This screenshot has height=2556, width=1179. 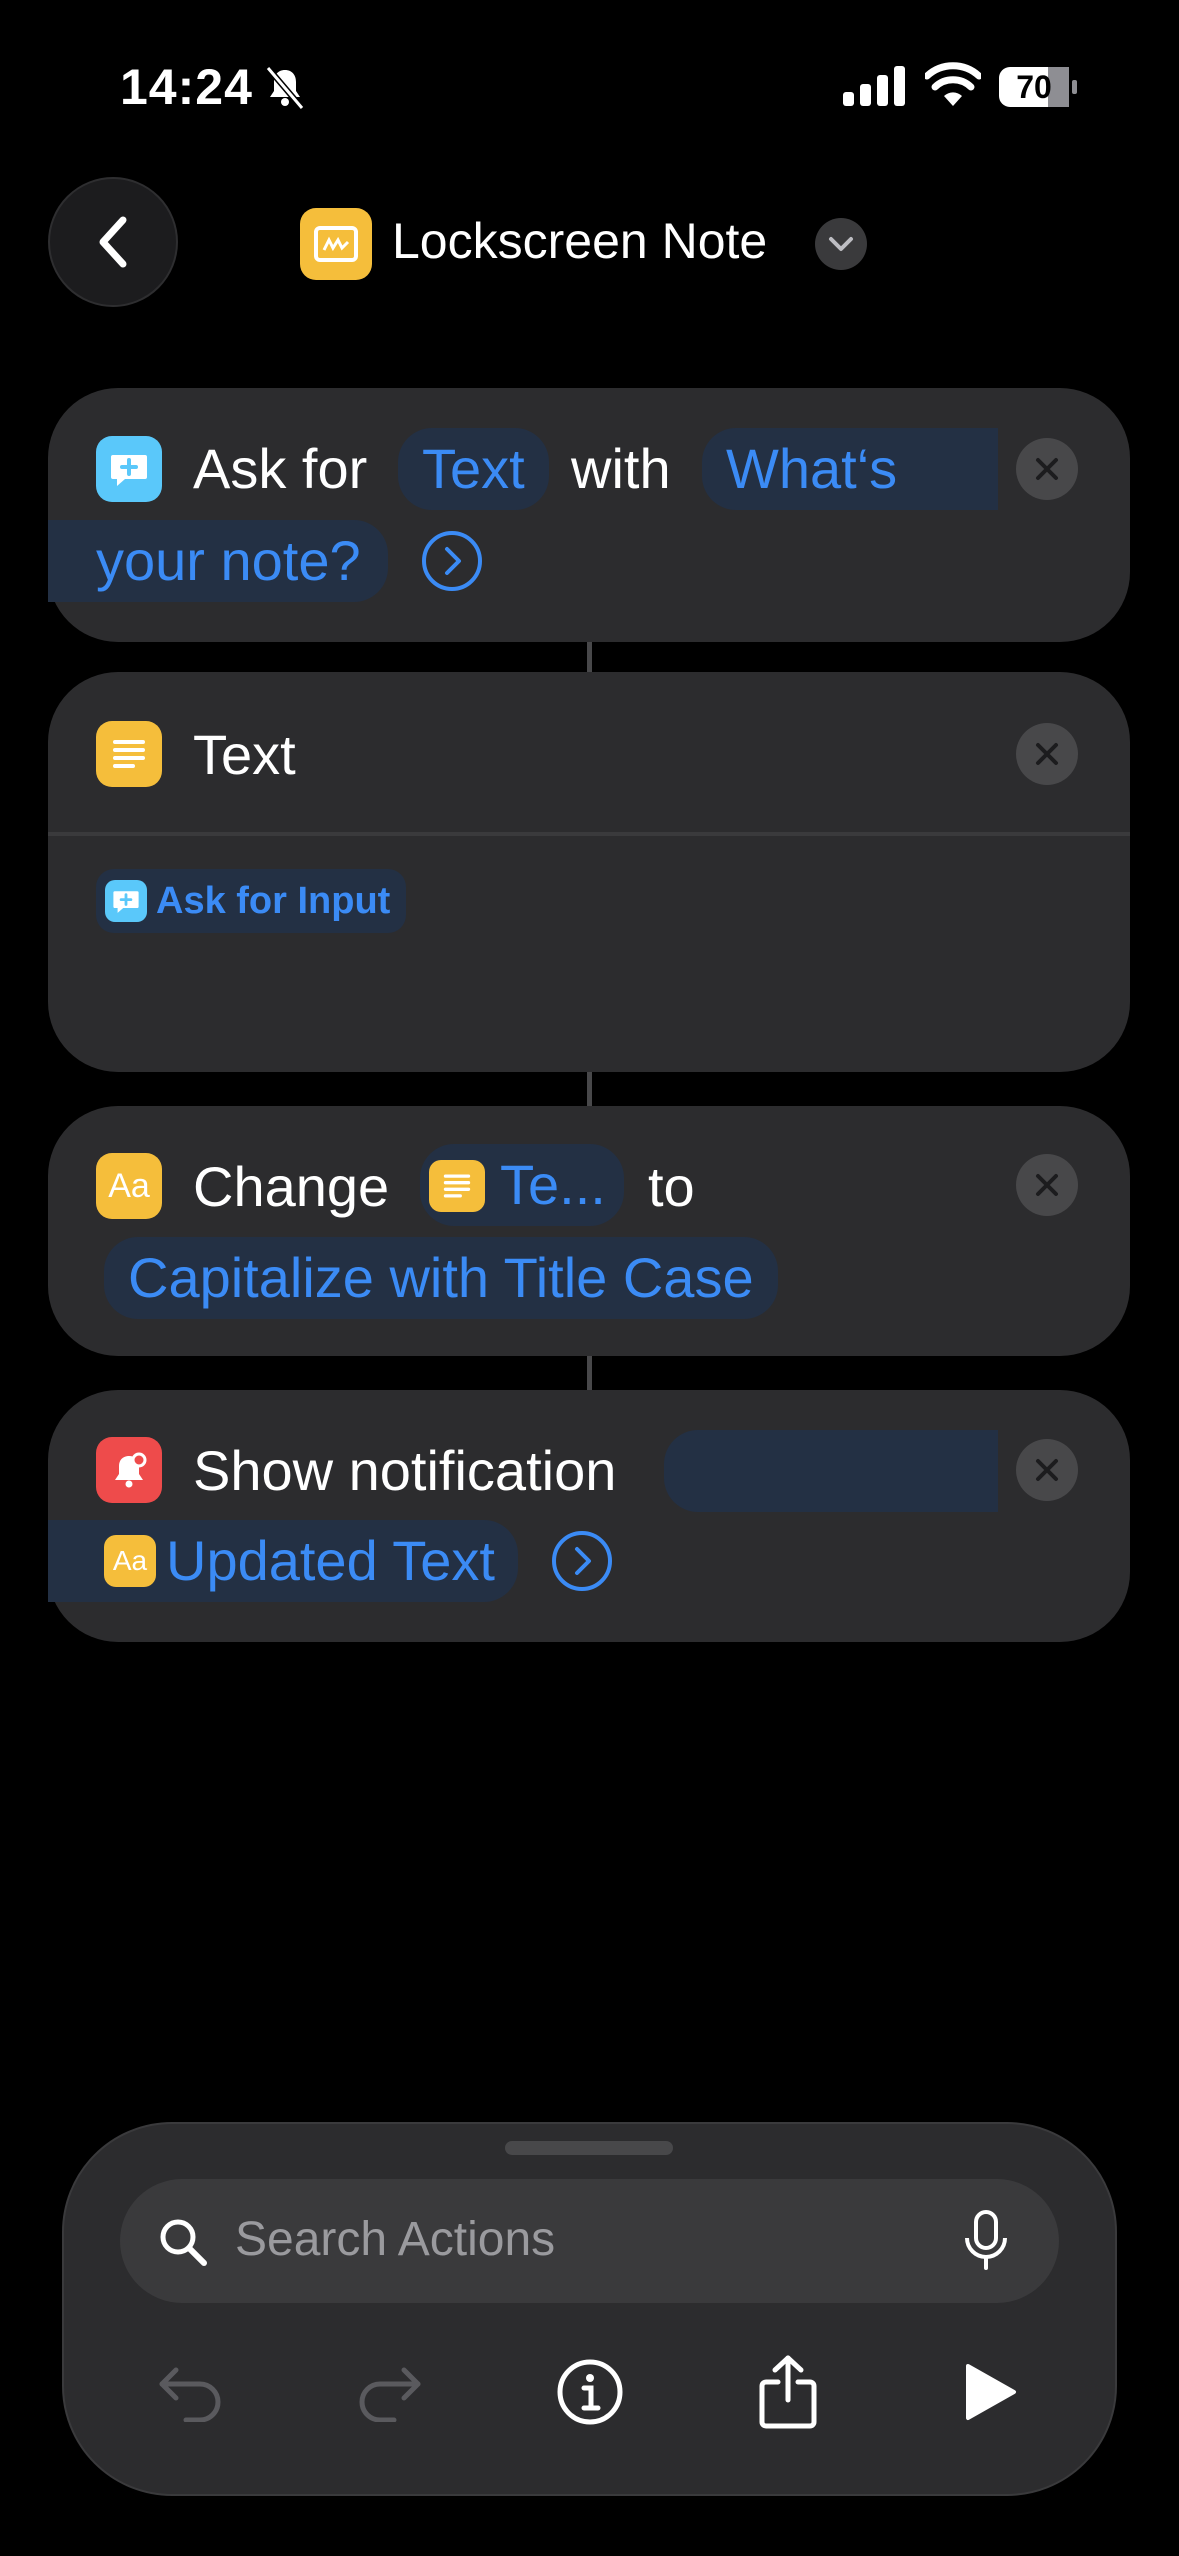 I want to click on undo-button, so click(x=190, y=2392).